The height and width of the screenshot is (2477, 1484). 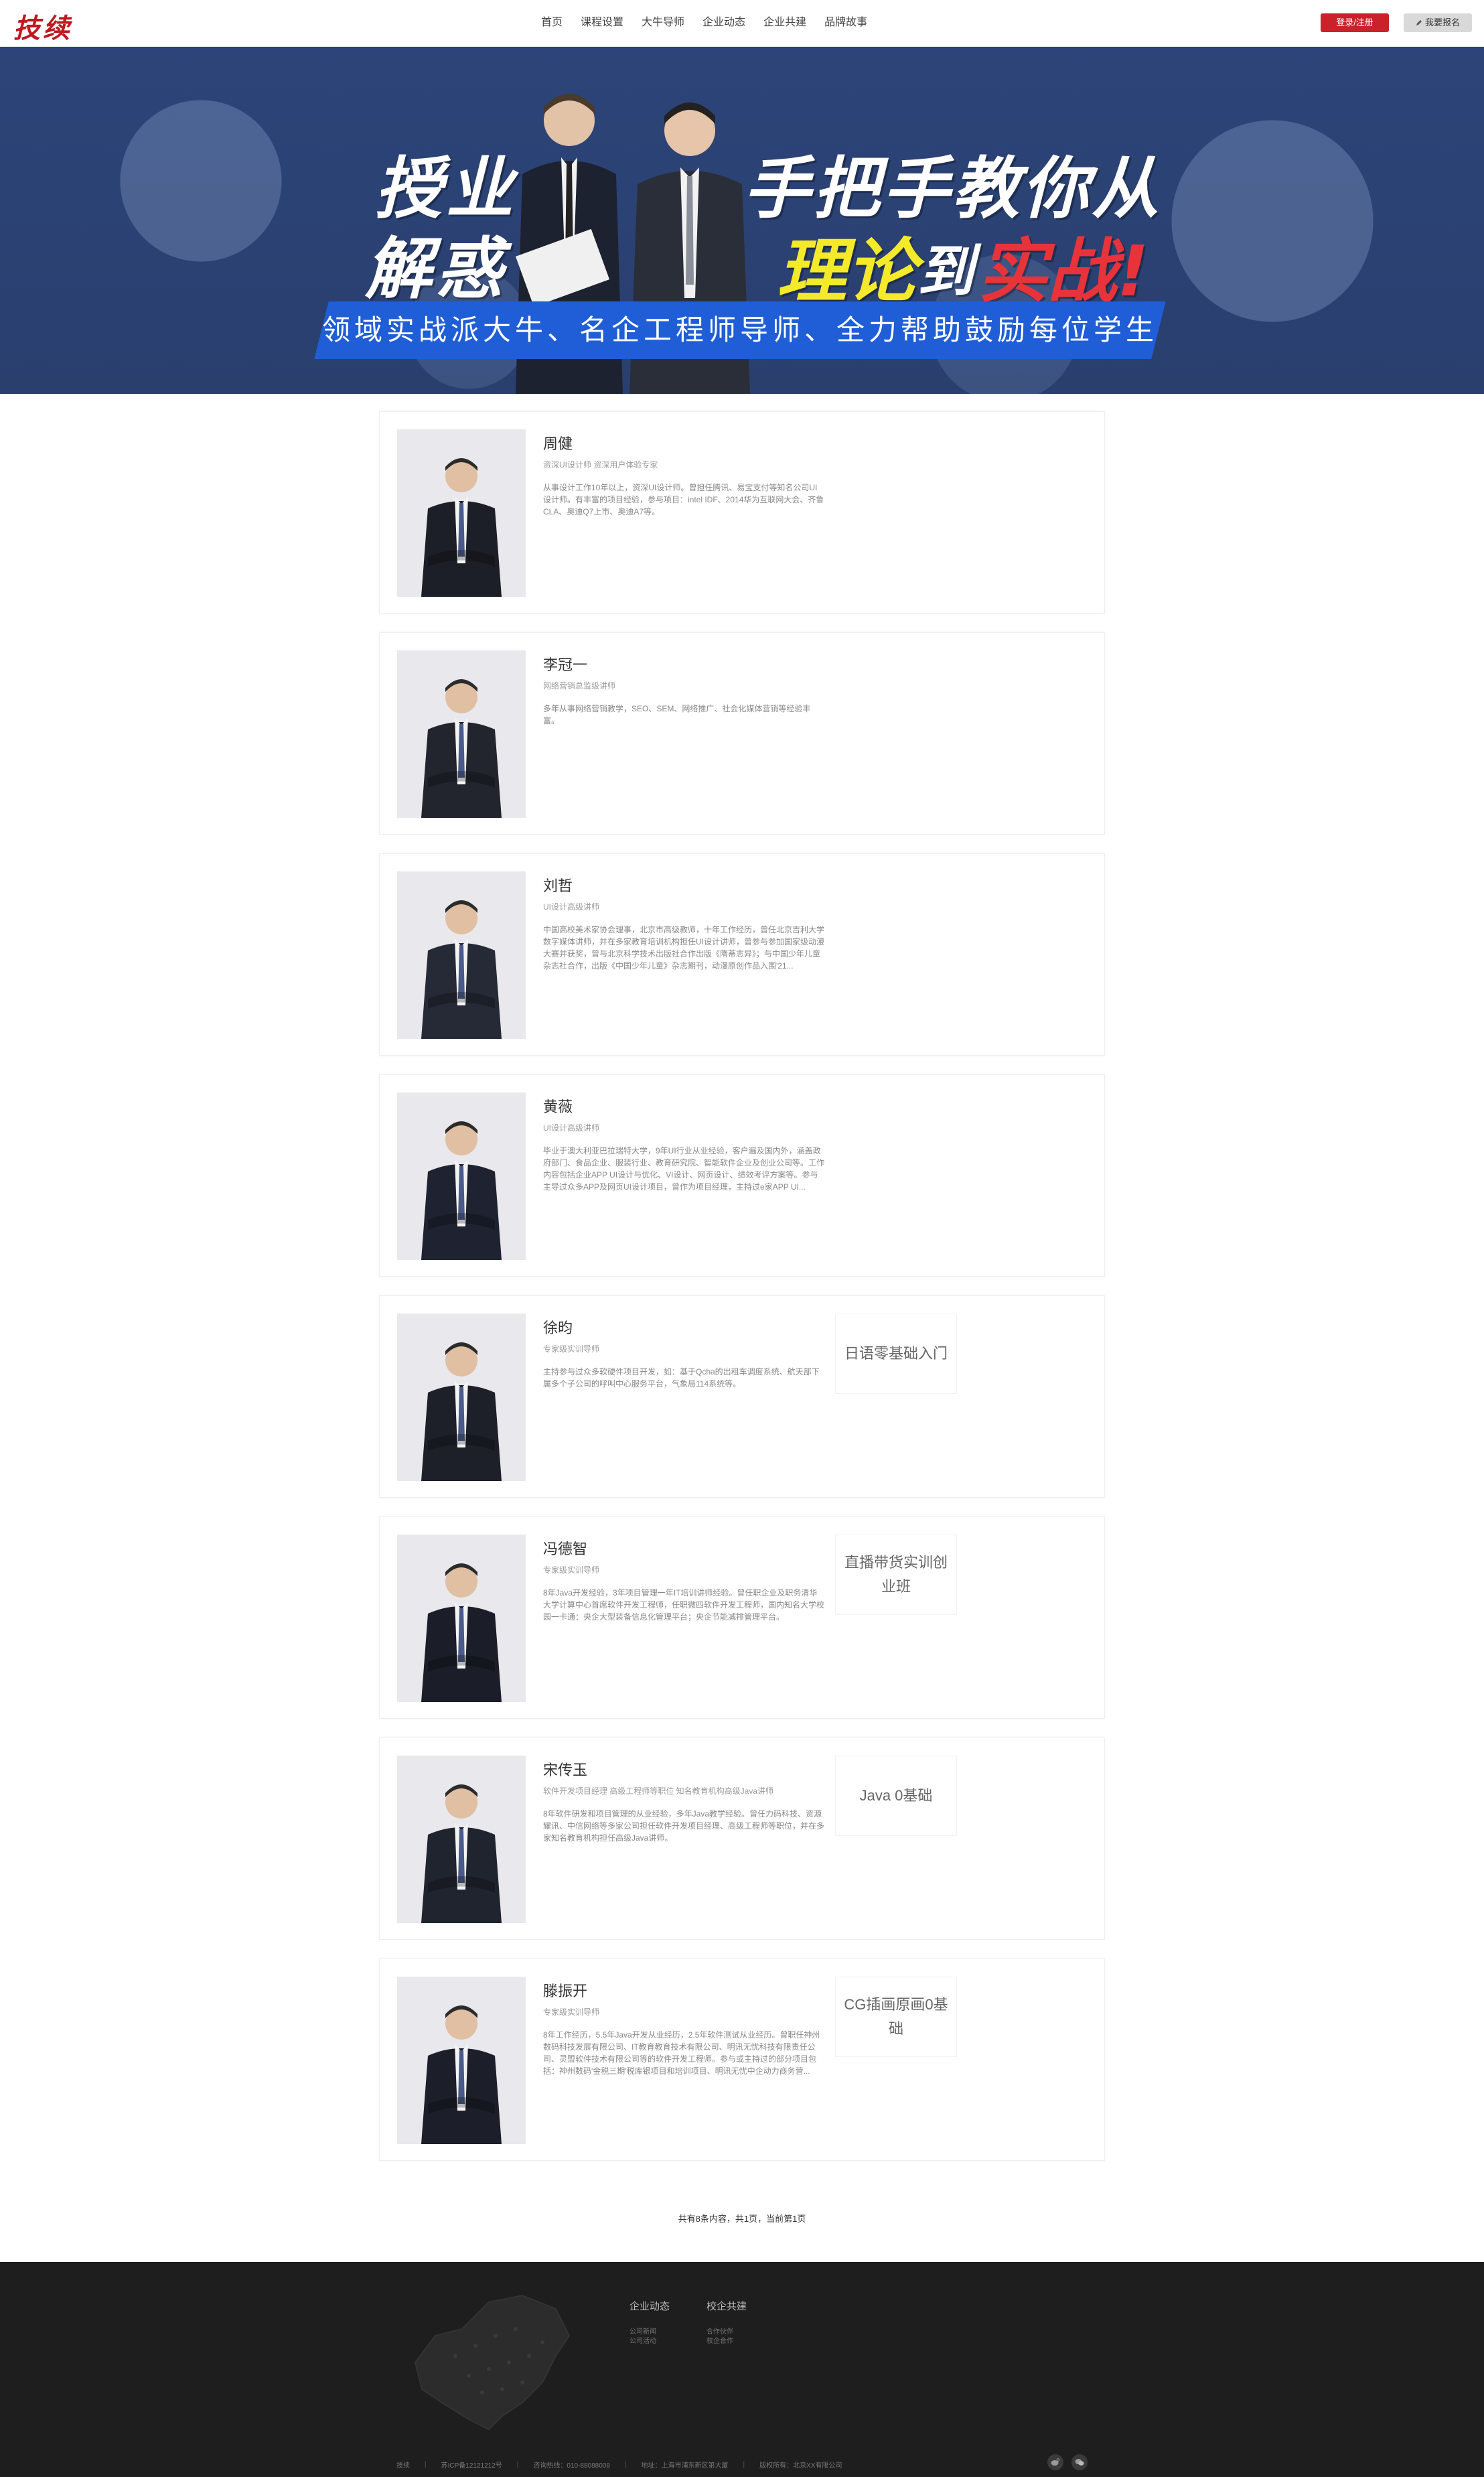 What do you see at coordinates (649, 2322) in the screenshot?
I see `footer-column-news: 企业动态 公司新闻 公司活动` at bounding box center [649, 2322].